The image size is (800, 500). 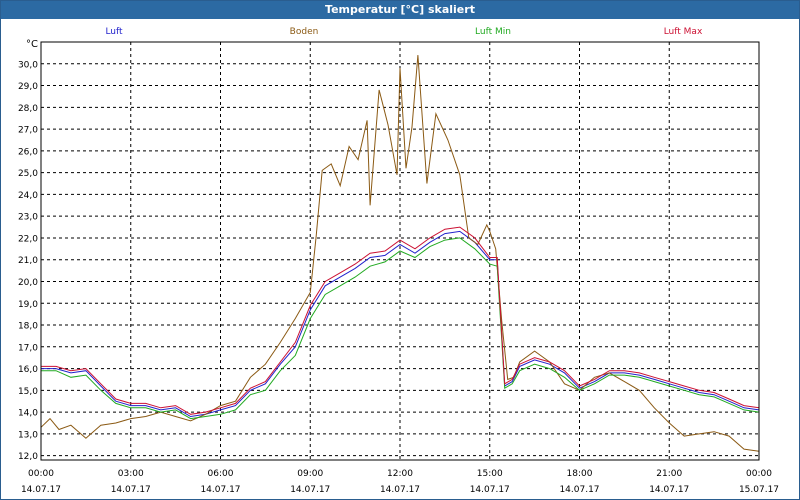 I want to click on x-tick-time: 03:00, so click(x=131, y=474).